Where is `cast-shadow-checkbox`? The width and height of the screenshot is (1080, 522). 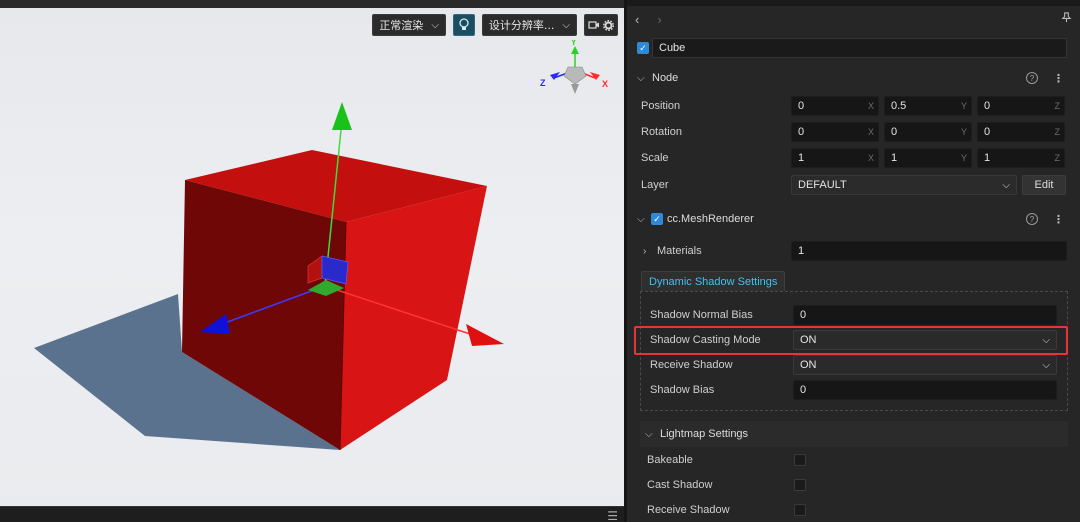 cast-shadow-checkbox is located at coordinates (800, 485).